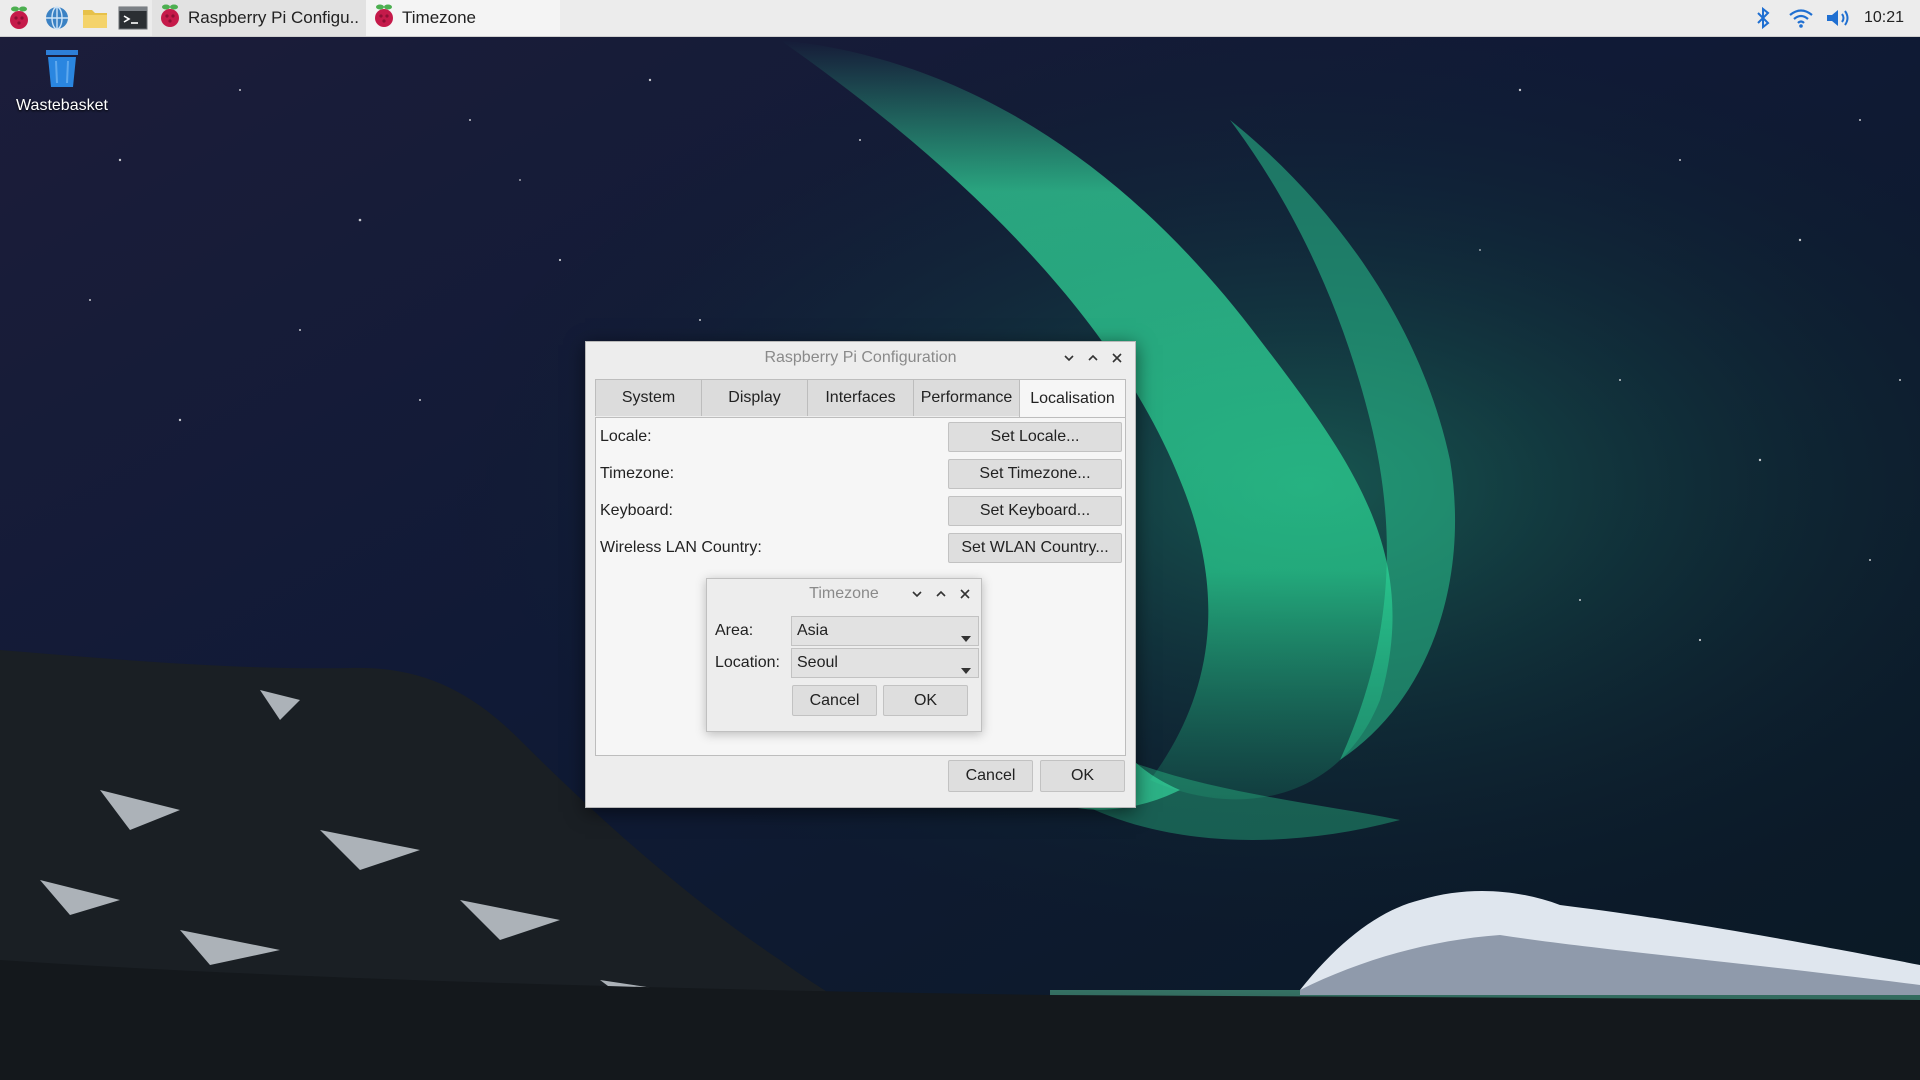 This screenshot has height=1080, width=1920. I want to click on desktop-icon-label: Wastebasket, so click(62, 105).